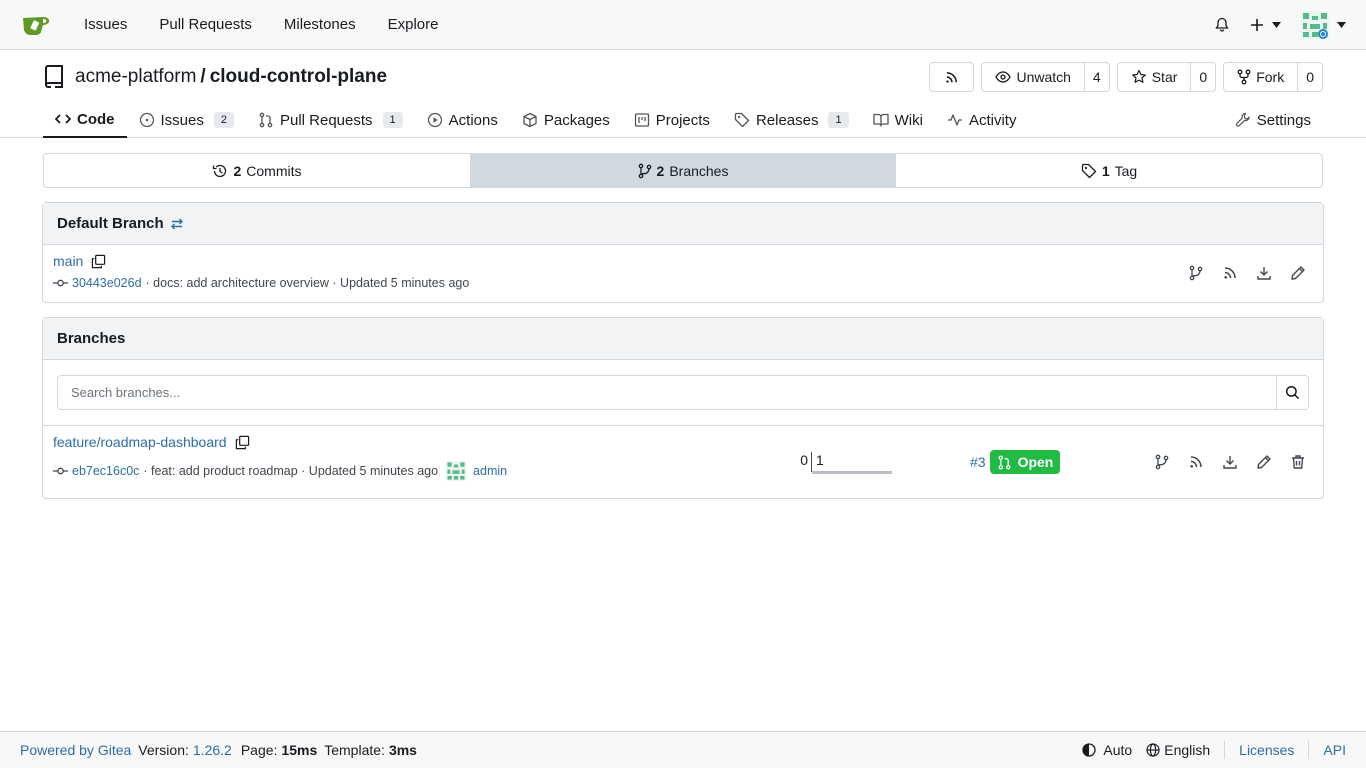 The image size is (1366, 768). I want to click on commit-icon, so click(60, 283).